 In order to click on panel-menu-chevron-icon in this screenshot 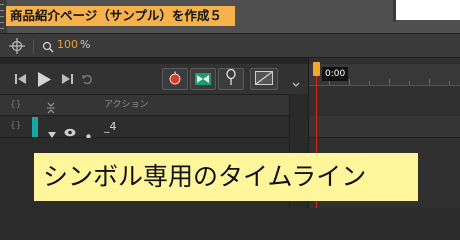, I will do `click(296, 85)`.